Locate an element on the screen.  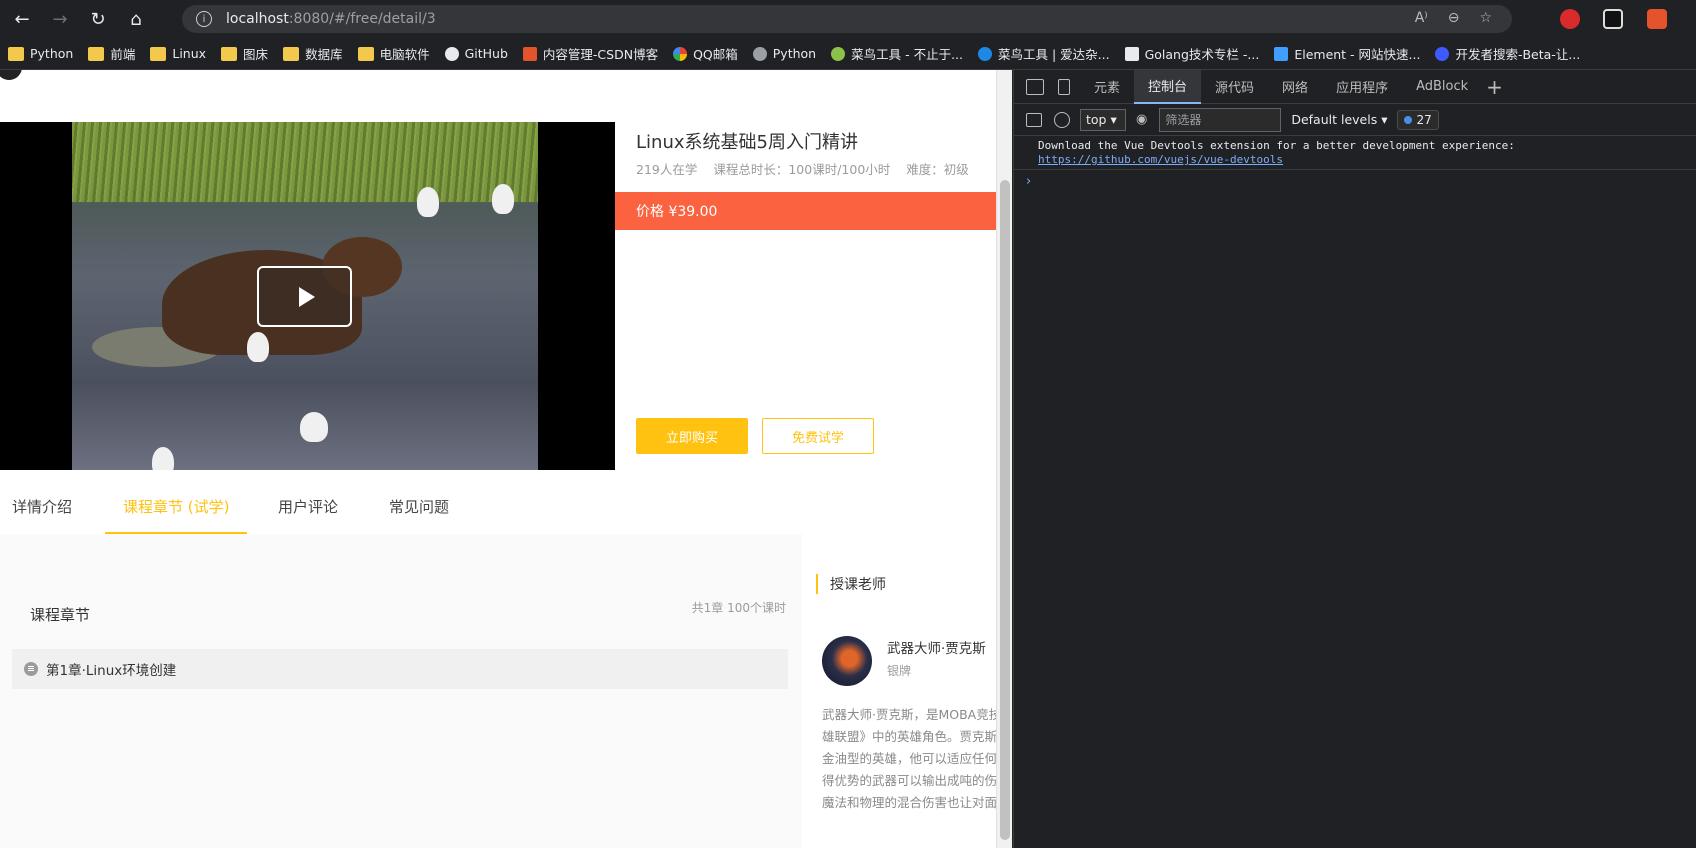
extension-tampermonkey-icon is located at coordinates (1613, 19).